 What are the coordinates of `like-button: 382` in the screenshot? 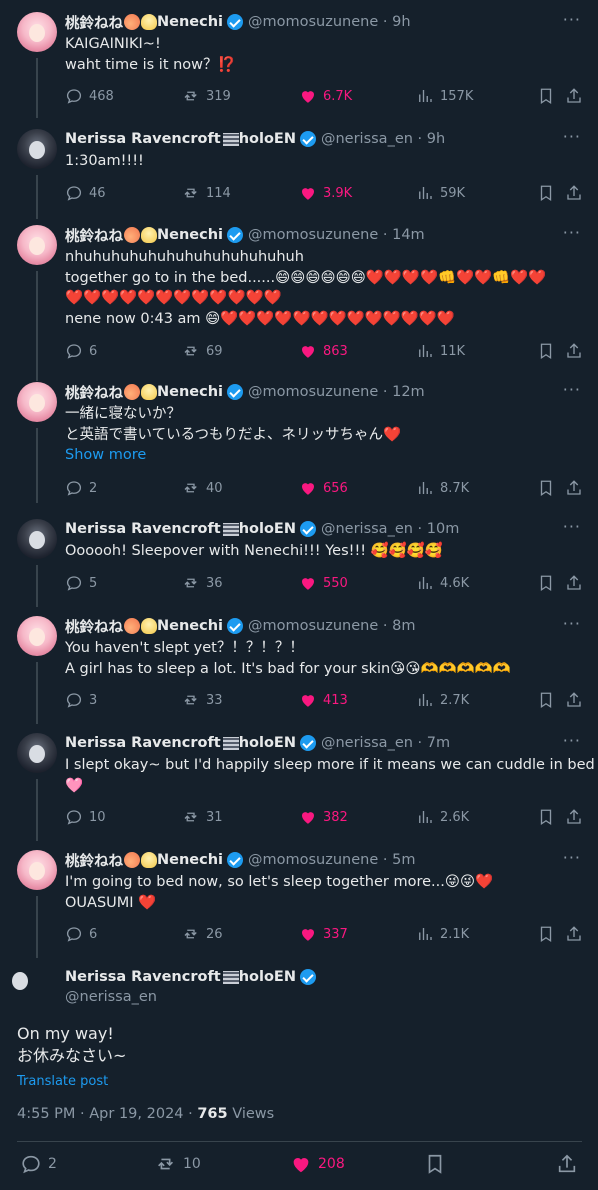 It's located at (323, 817).